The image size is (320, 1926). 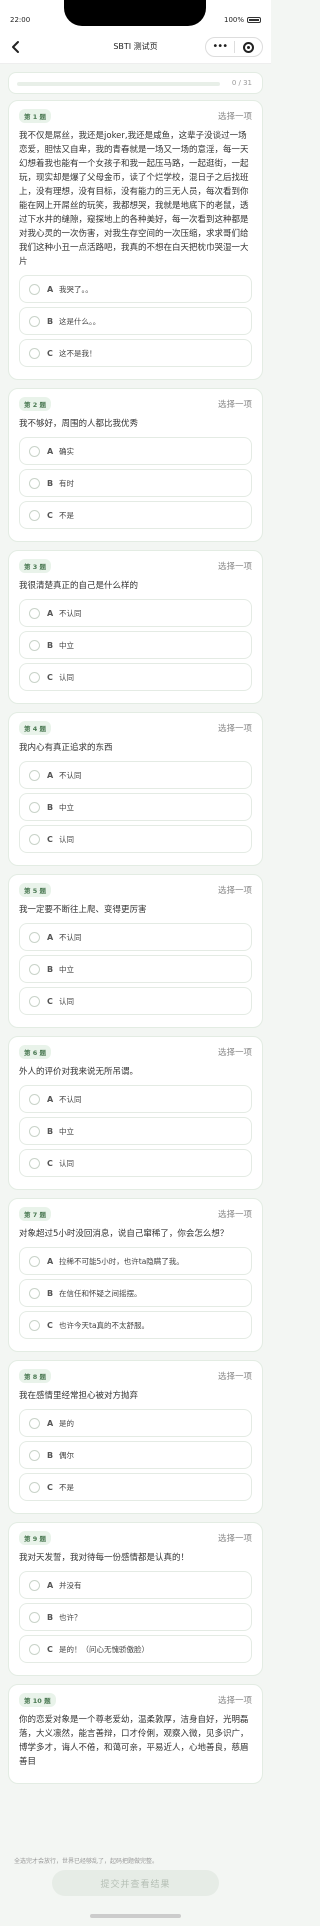 I want to click on question-text: 我对天发誓，我对待每一份感情都是认真的！, so click(x=104, y=1558).